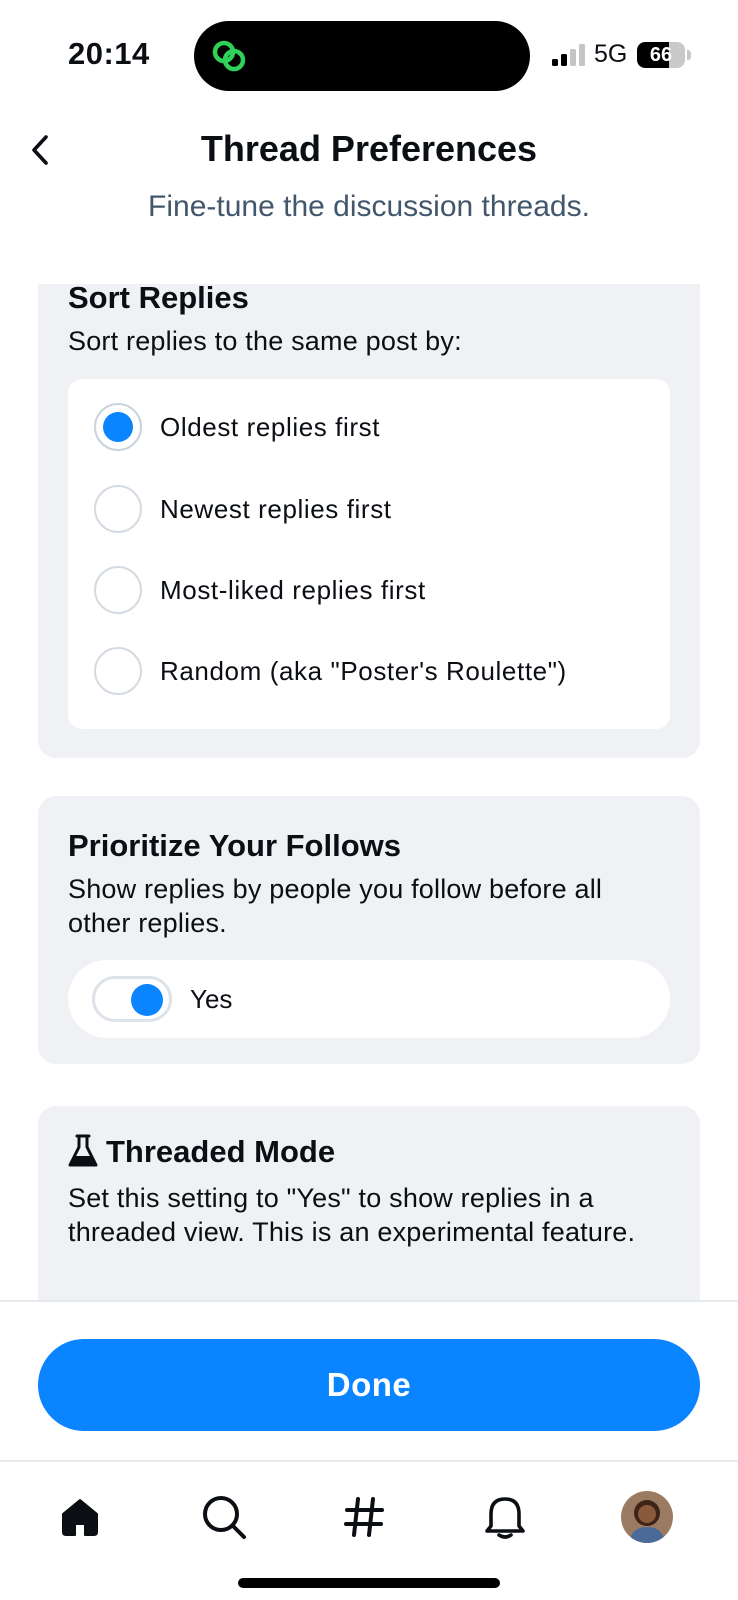 Image resolution: width=738 pixels, height=1600 pixels. I want to click on battery-icon: 66, so click(661, 55).